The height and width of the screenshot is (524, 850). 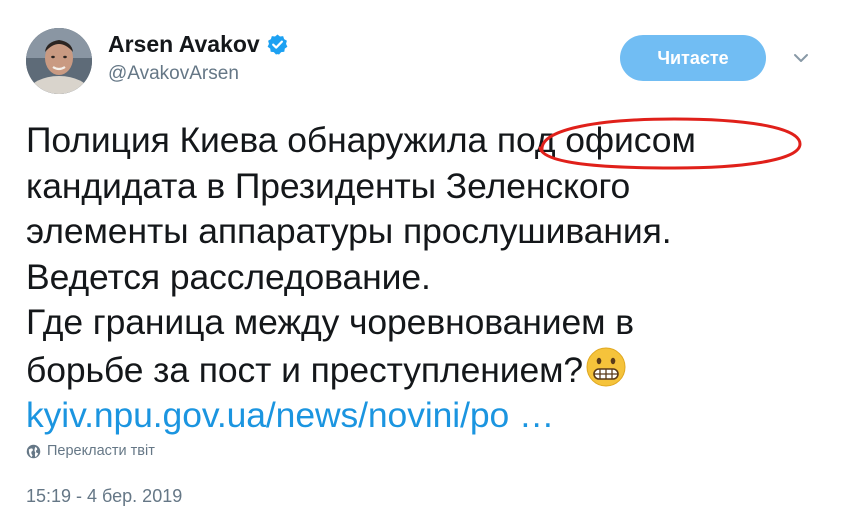 I want to click on avatar-photo, so click(x=59, y=61).